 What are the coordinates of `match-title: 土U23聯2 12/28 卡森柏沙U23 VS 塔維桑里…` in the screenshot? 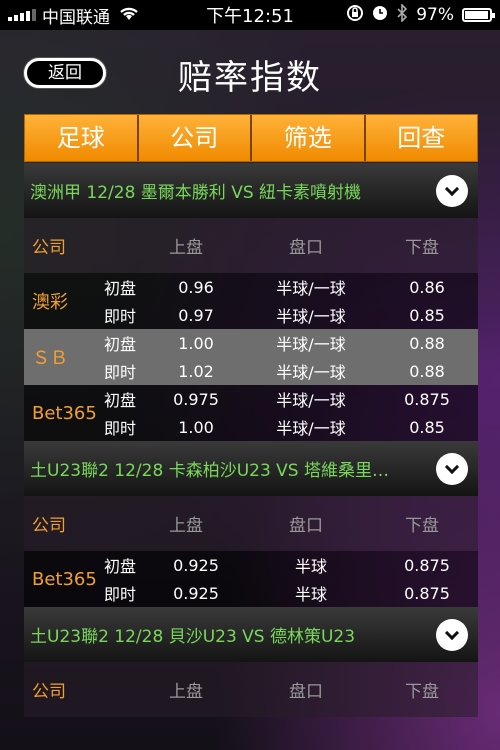 It's located at (209, 471).